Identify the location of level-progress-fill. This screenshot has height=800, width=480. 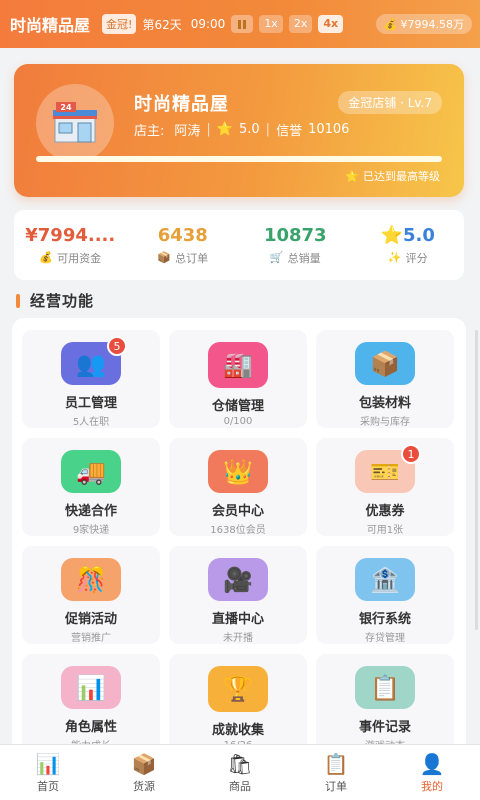
(239, 159).